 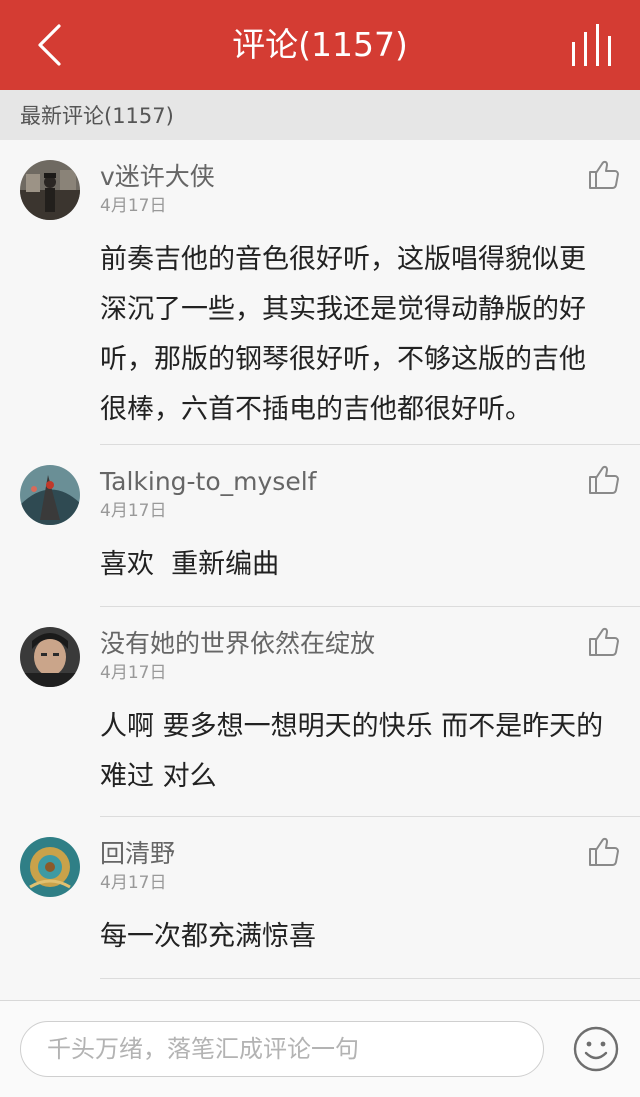 I want to click on comment-item: 回清野 4月17日 每一次都充满惊喜, so click(x=320, y=898).